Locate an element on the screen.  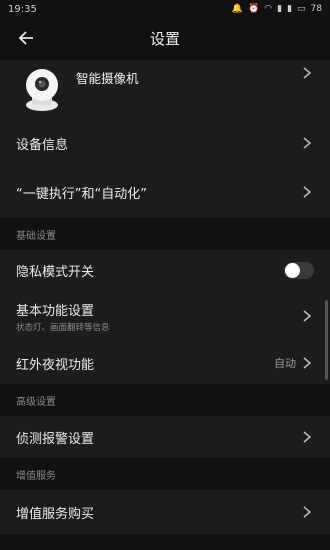
camera-image is located at coordinates (43, 90).